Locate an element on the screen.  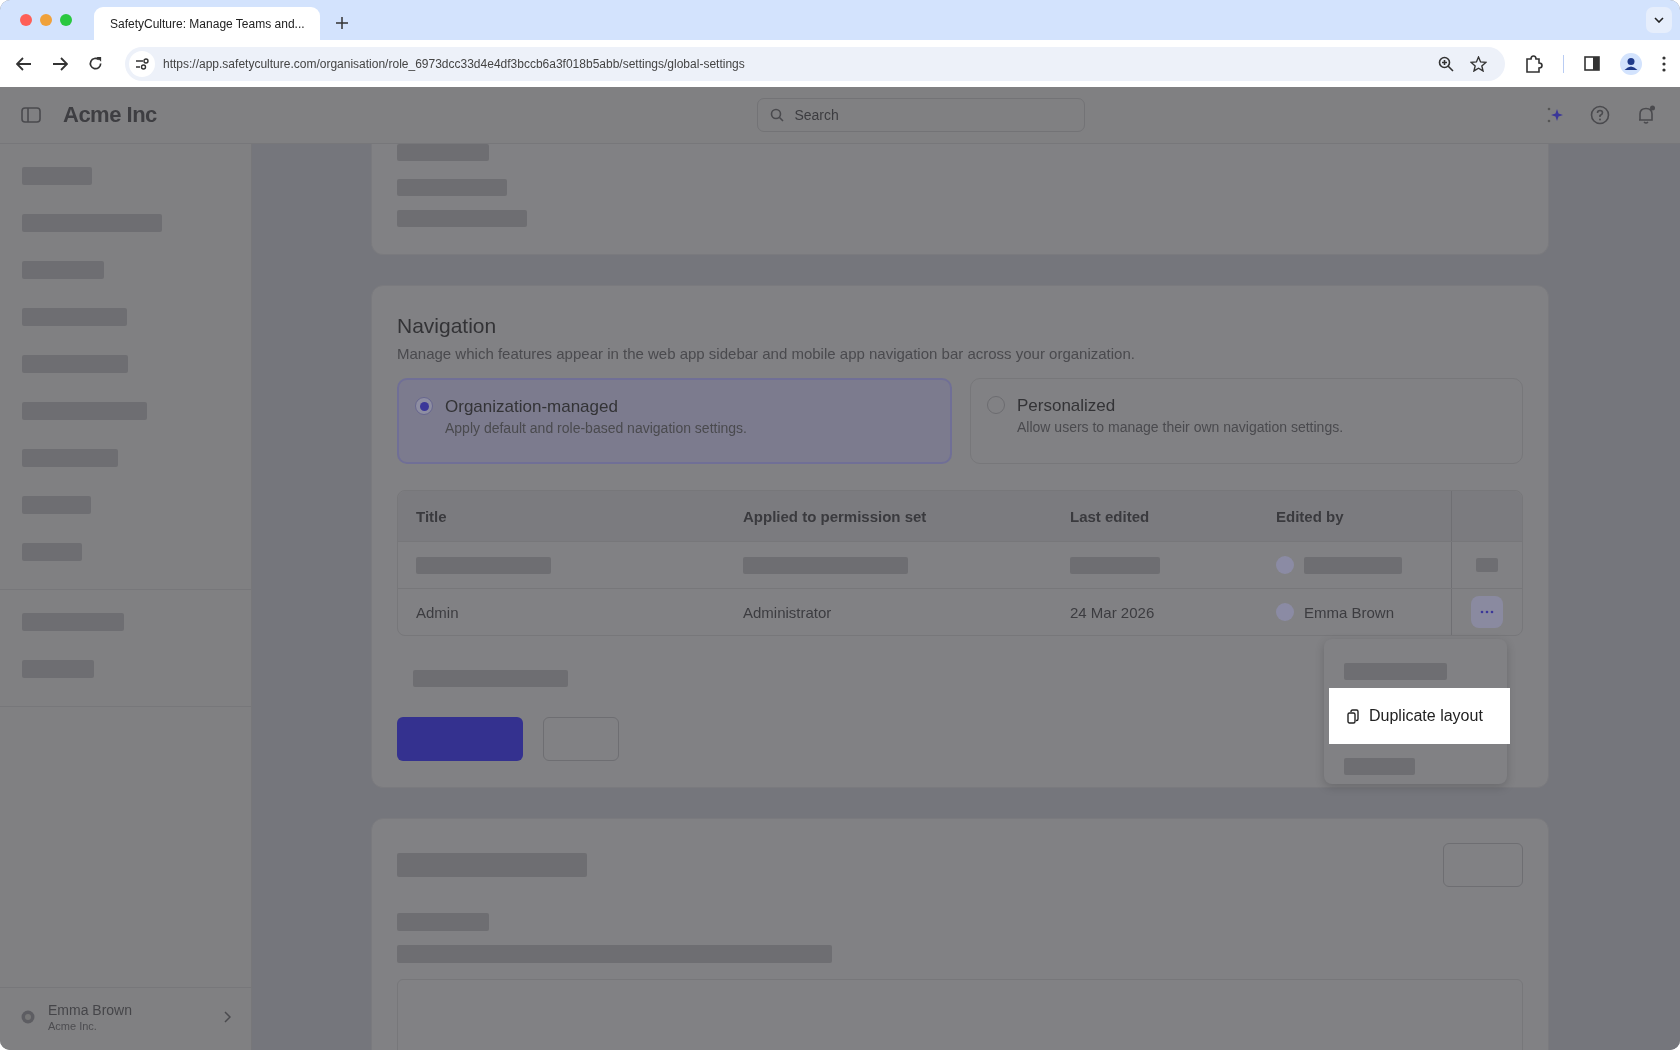
ellipsis-icon is located at coordinates (1487, 612).